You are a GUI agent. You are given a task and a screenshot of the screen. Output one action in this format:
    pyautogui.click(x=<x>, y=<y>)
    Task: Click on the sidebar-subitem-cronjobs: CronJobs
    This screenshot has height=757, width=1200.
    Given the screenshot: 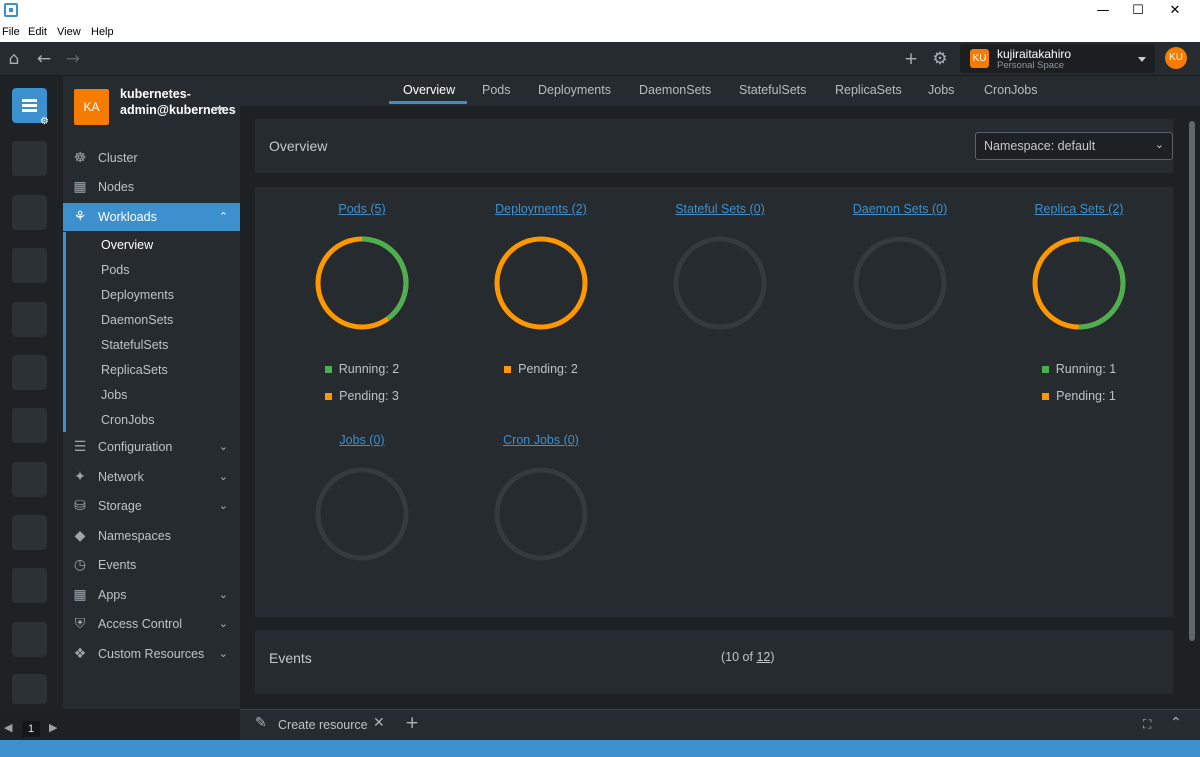 What is the action you would take?
    pyautogui.click(x=128, y=420)
    